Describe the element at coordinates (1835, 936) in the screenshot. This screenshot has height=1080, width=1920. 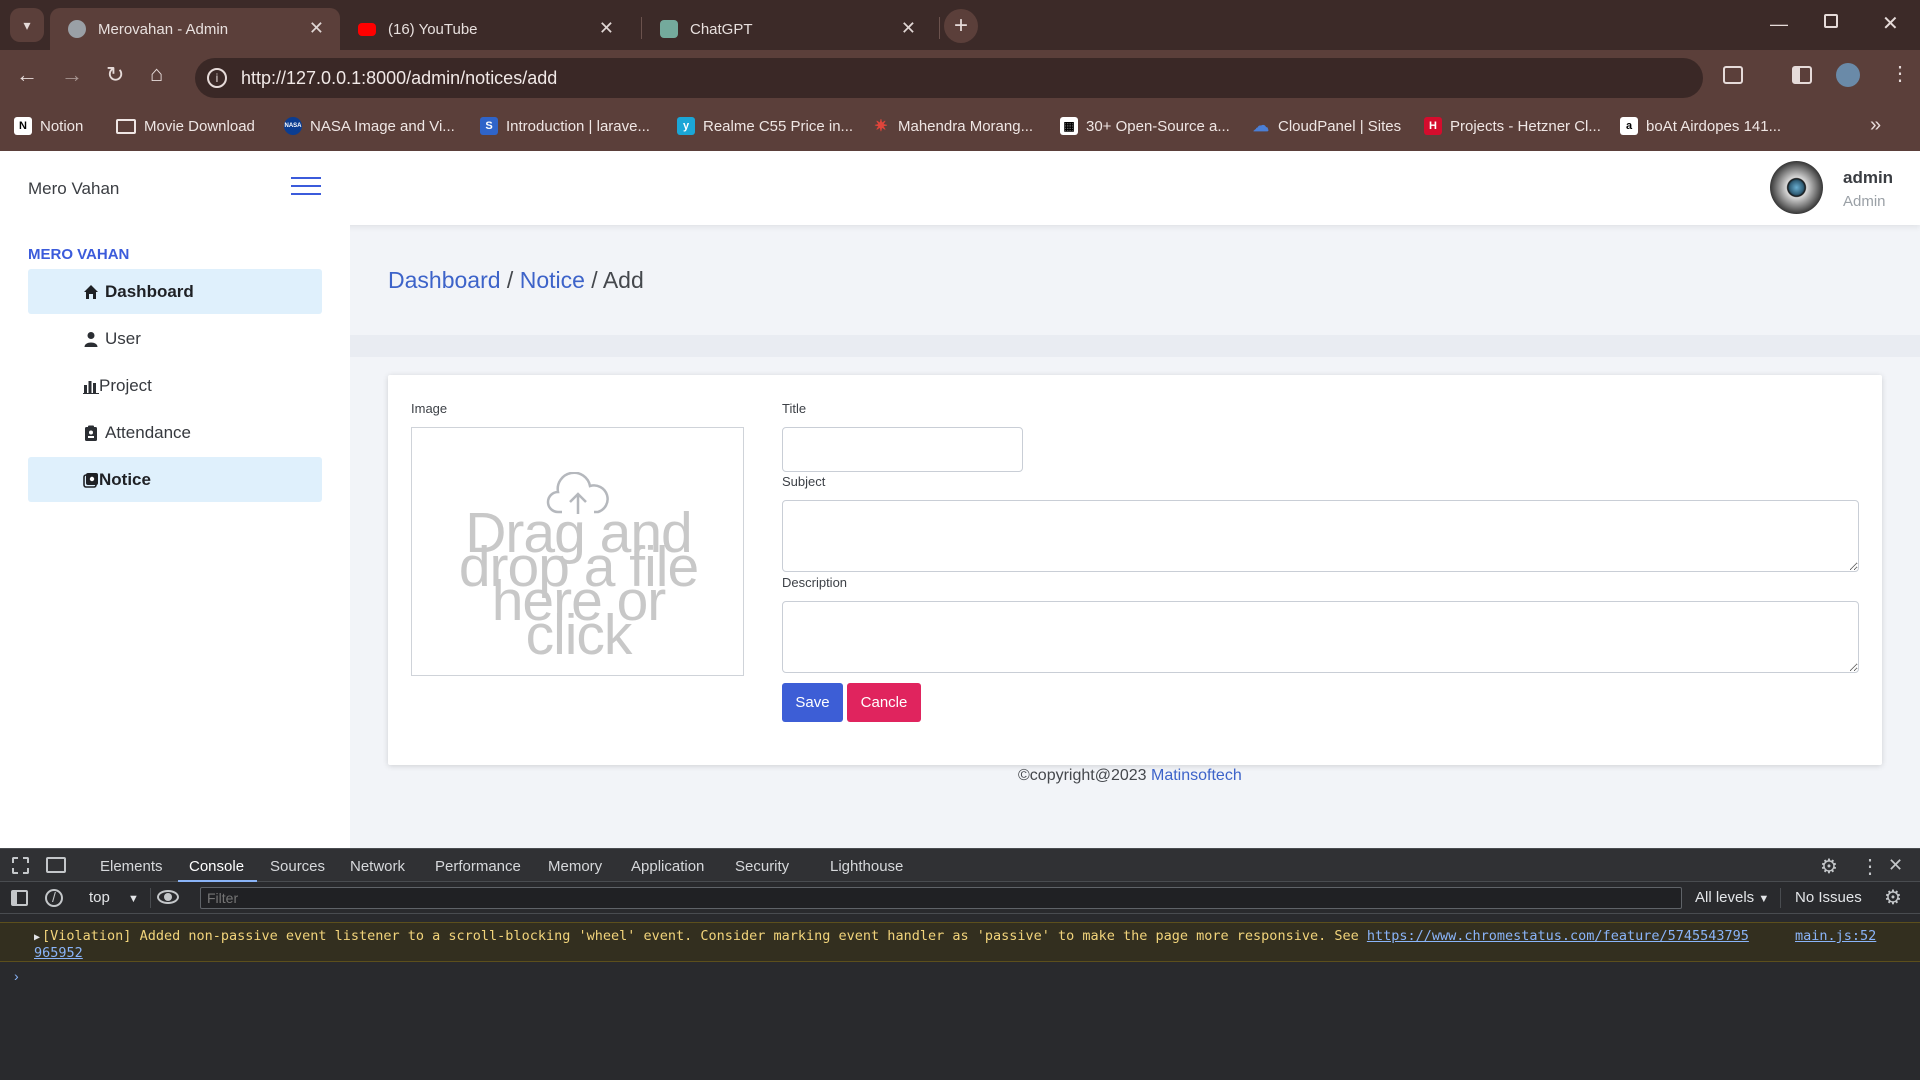
I see `source-location-link: main.js:52` at that location.